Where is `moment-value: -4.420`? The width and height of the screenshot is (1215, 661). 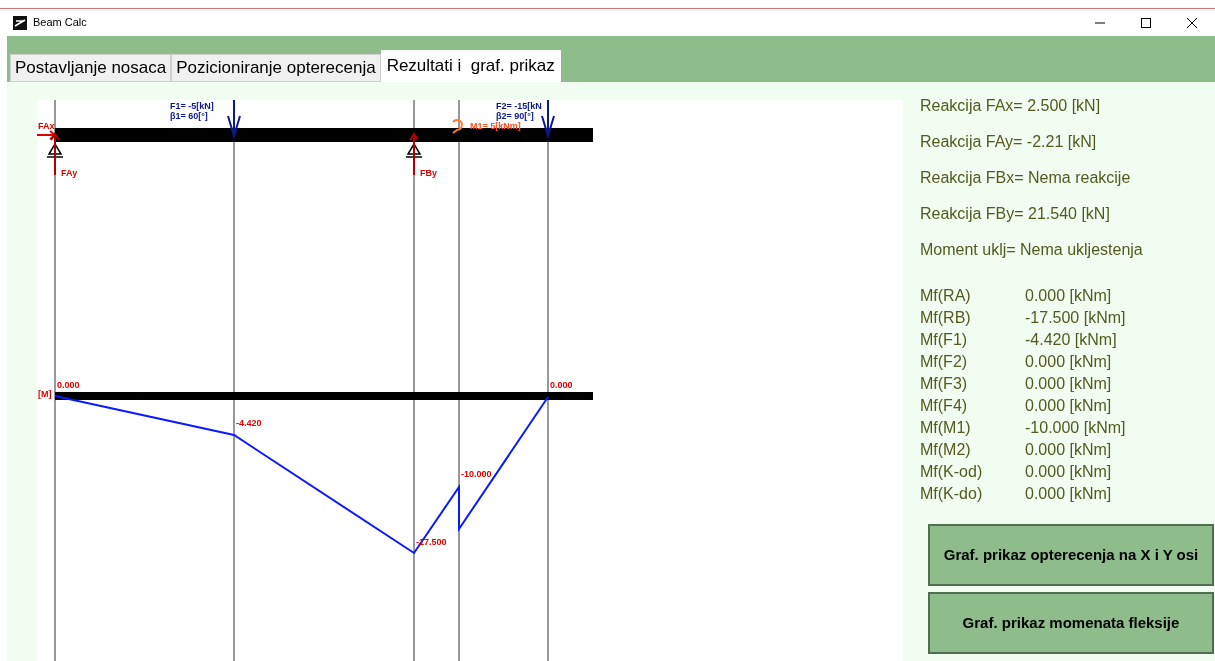 moment-value: -4.420 is located at coordinates (249, 423).